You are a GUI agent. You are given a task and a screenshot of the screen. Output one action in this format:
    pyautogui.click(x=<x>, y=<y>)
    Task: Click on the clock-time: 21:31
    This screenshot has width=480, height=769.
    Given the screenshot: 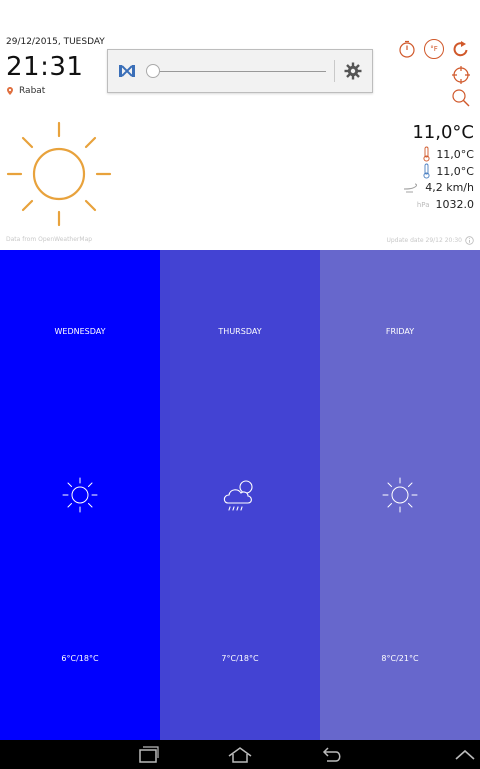 What is the action you would take?
    pyautogui.click(x=45, y=67)
    